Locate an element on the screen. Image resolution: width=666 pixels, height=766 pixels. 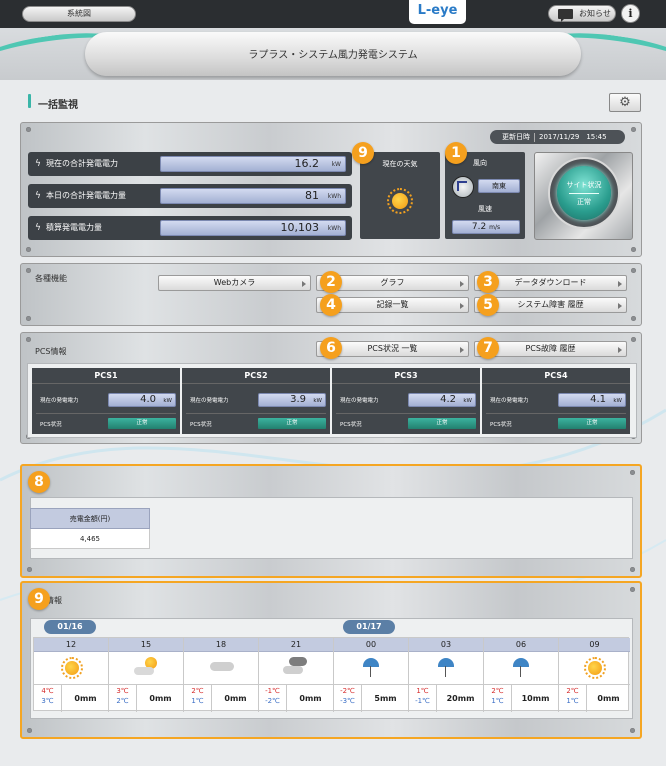
sales-table: 売電金額(円) 4,465 is located at coordinates (90, 528).